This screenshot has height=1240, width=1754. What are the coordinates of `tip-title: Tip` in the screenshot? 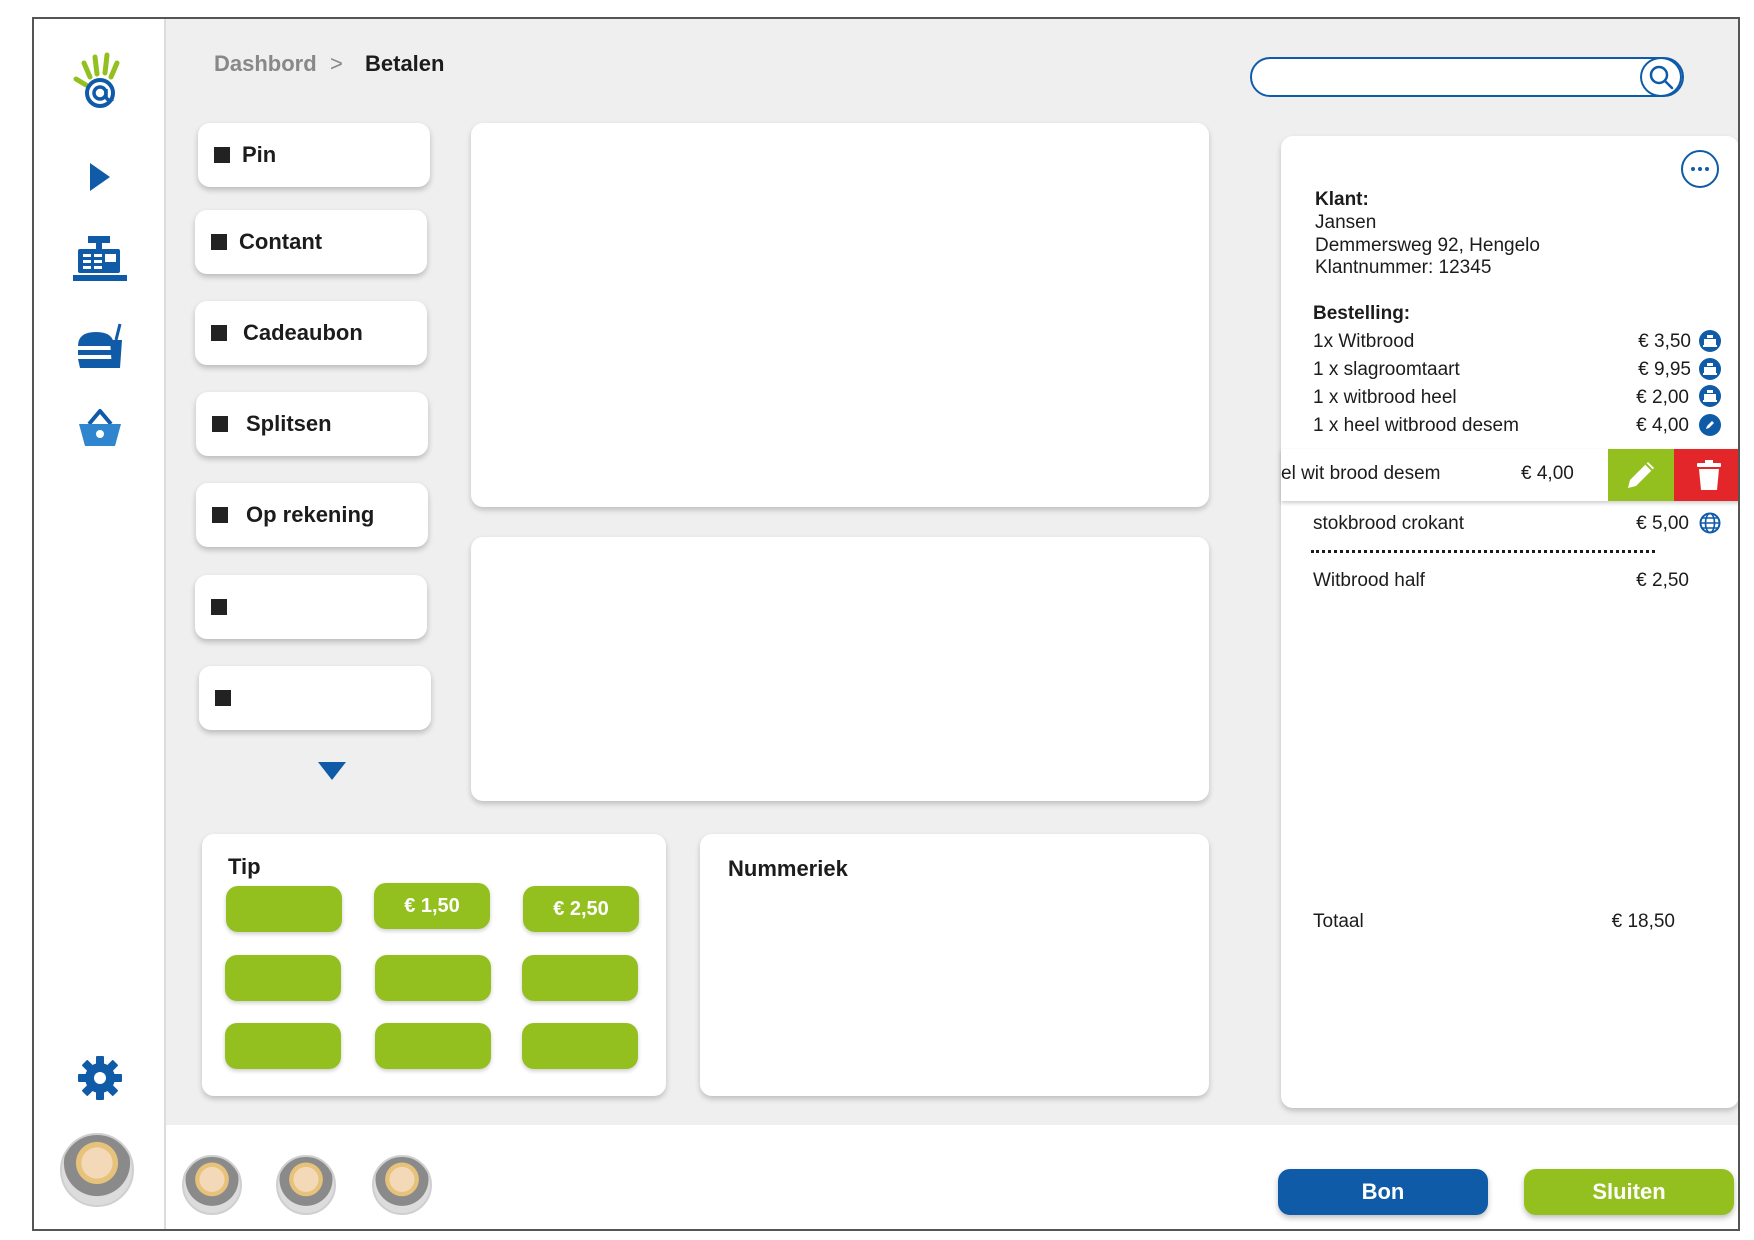 It's located at (244, 866).